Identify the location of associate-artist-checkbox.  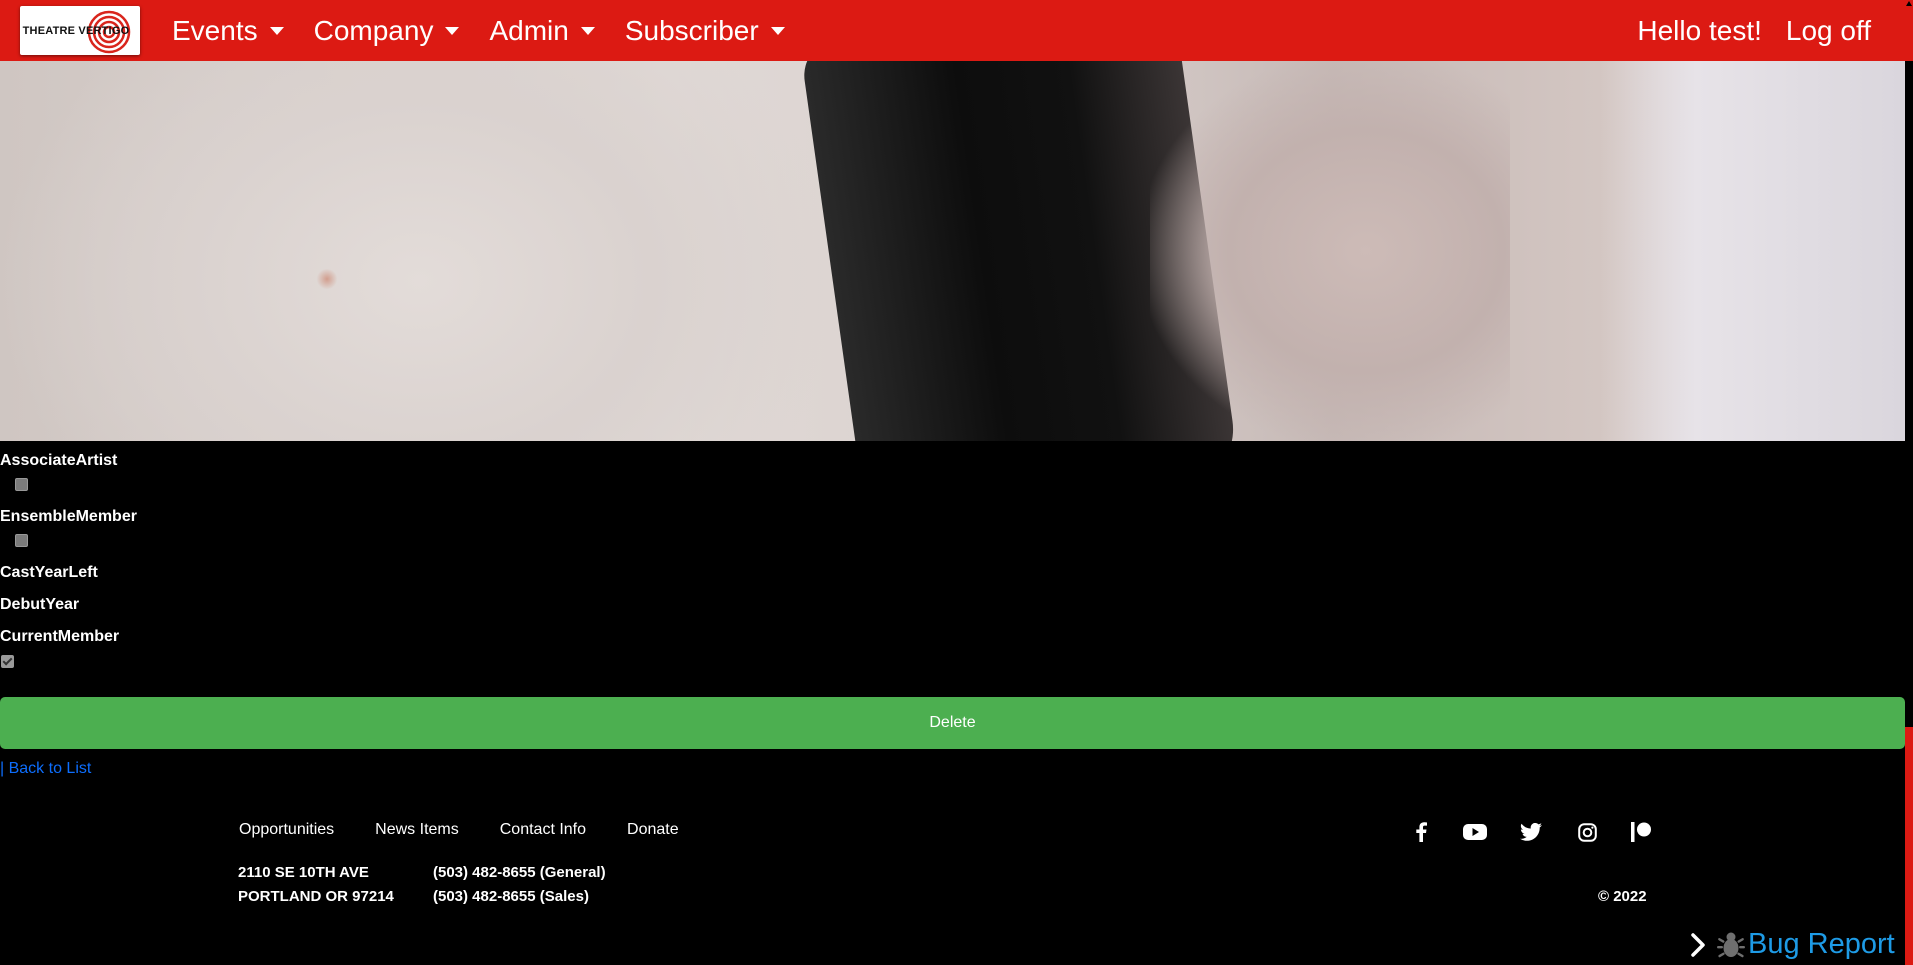
(21, 484).